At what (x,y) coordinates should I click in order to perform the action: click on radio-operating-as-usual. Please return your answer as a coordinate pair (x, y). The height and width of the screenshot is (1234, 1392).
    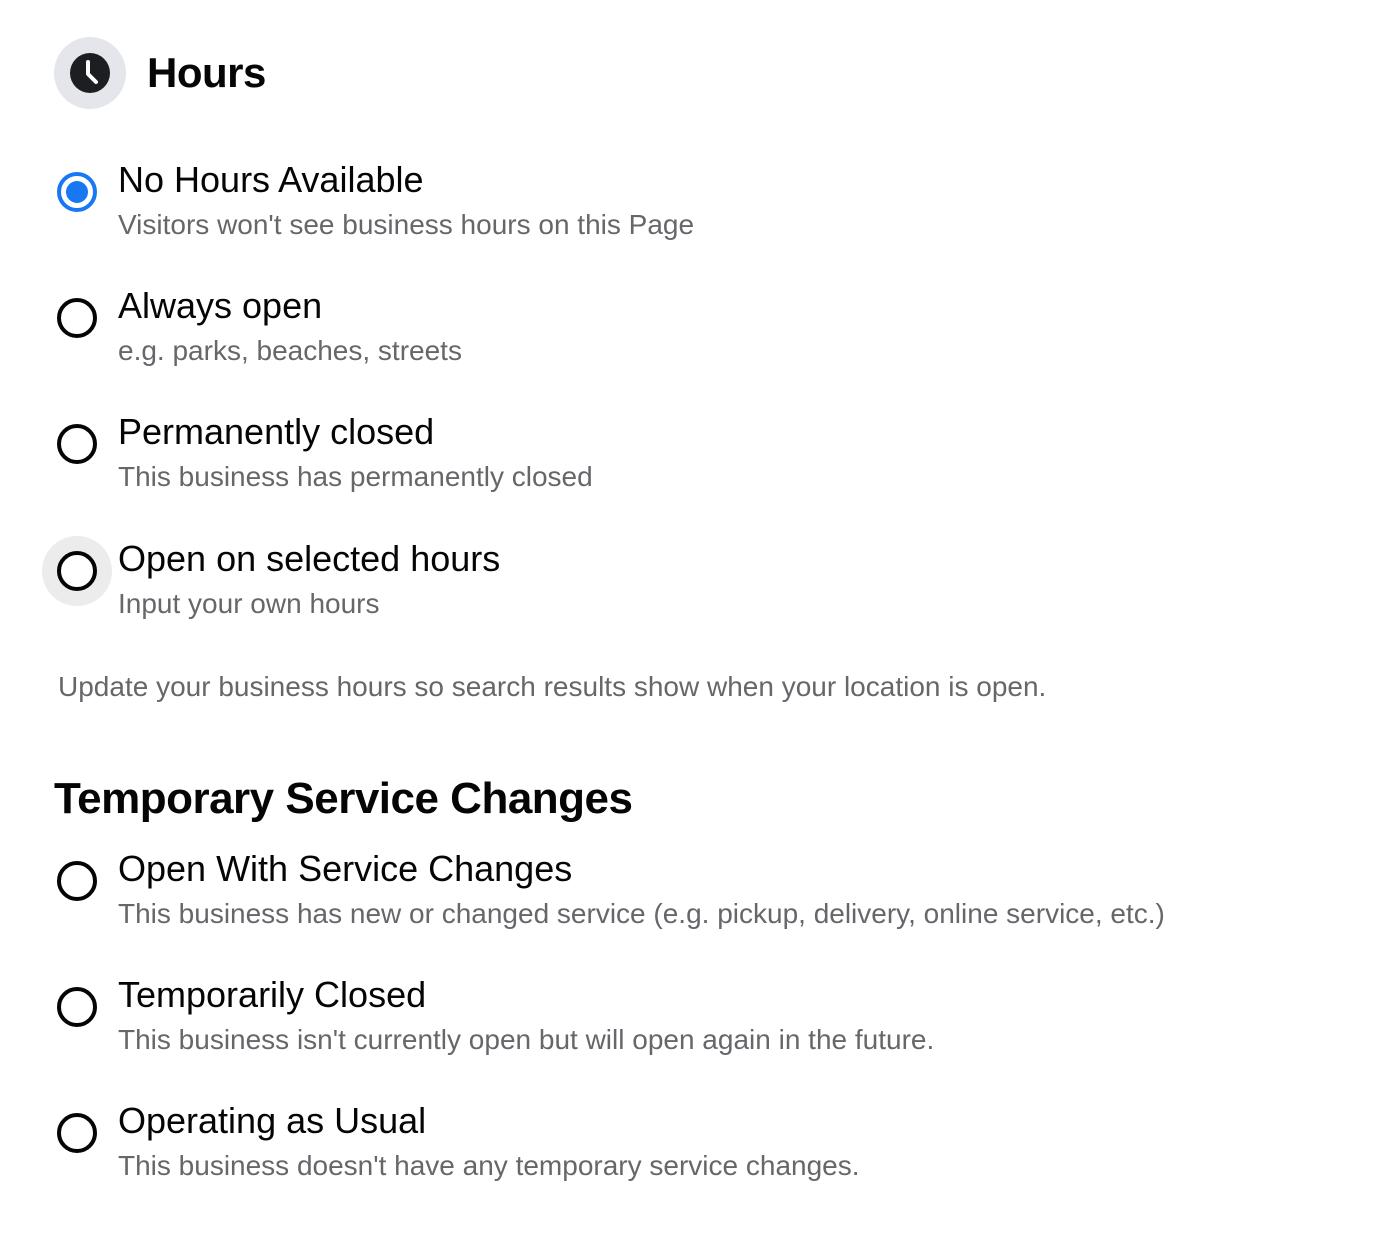
    Looking at the image, I should click on (77, 1133).